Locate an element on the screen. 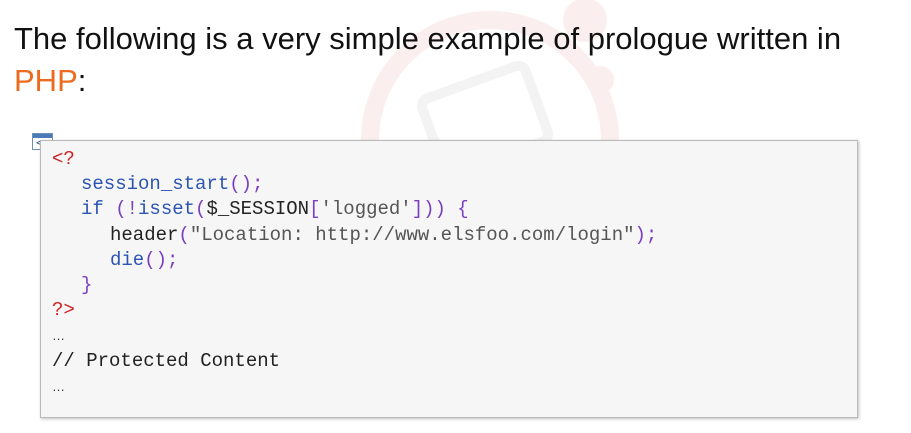 The image size is (911, 433). fn-header: header is located at coordinates (144, 234).